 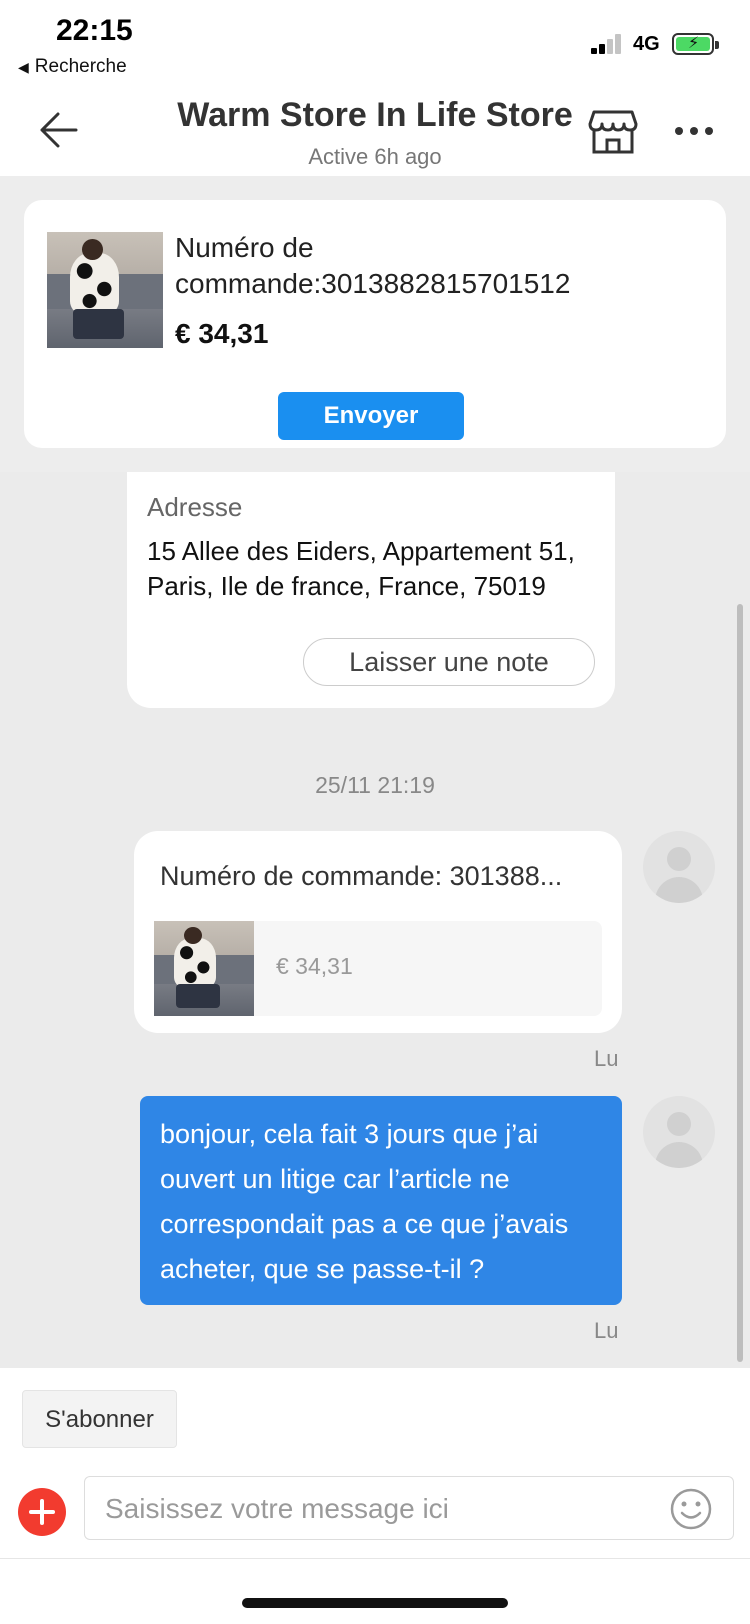 I want to click on chat-scrollbar, so click(x=740, y=983).